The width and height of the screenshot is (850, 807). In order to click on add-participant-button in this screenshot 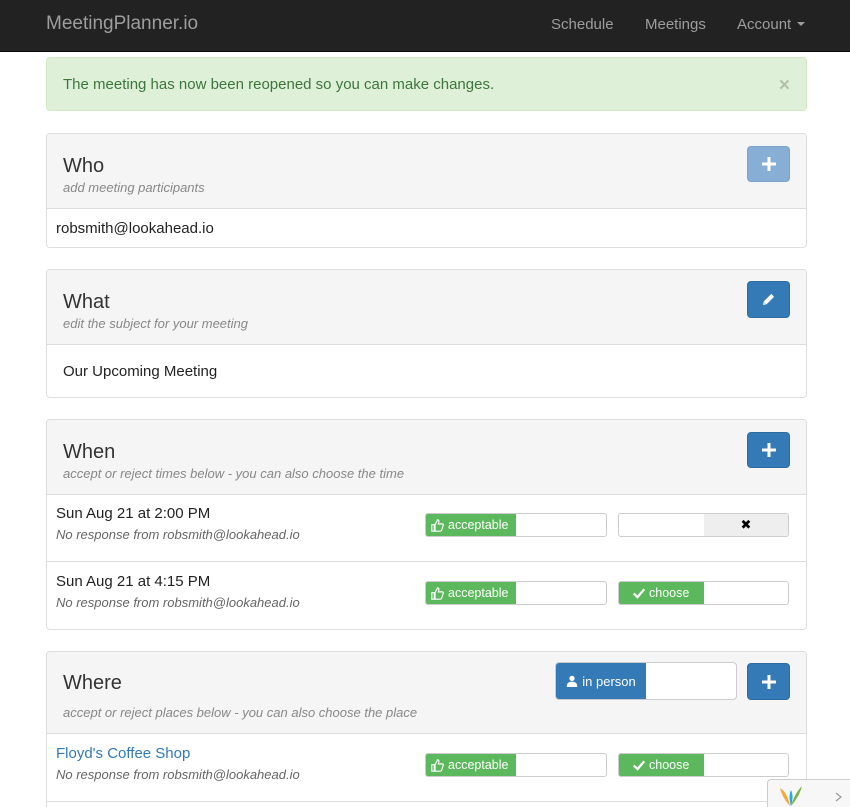, I will do `click(768, 164)`.